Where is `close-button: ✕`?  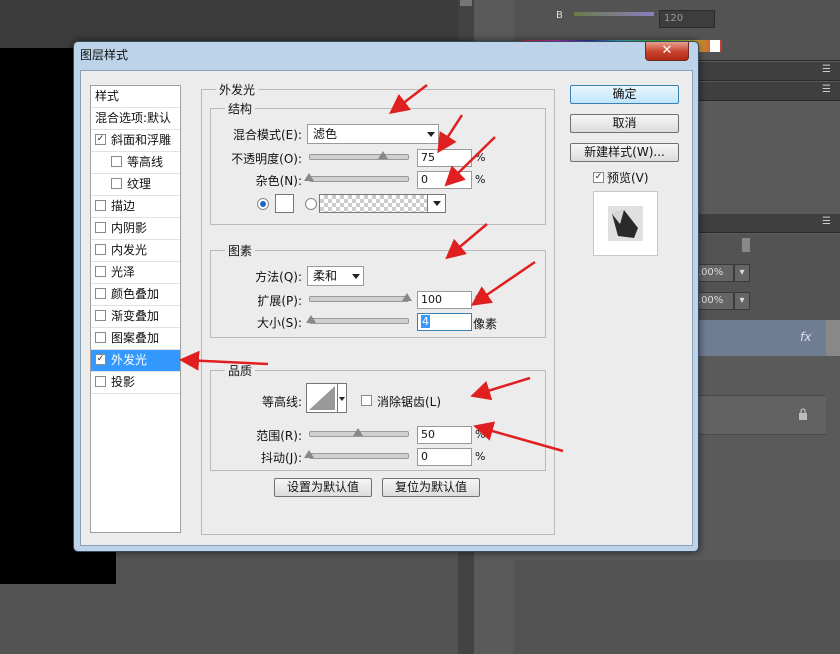
close-button: ✕ is located at coordinates (667, 51).